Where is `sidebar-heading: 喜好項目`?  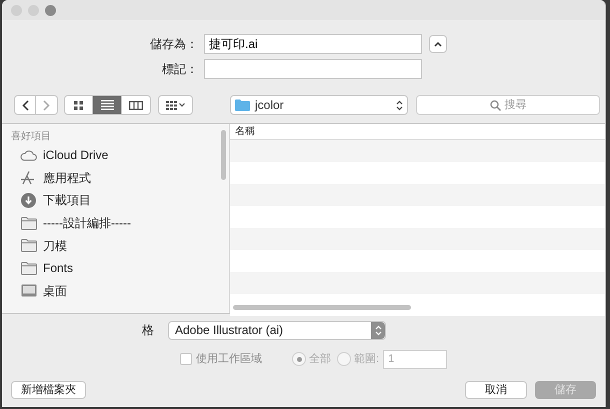
sidebar-heading: 喜好項目 is located at coordinates (31, 137).